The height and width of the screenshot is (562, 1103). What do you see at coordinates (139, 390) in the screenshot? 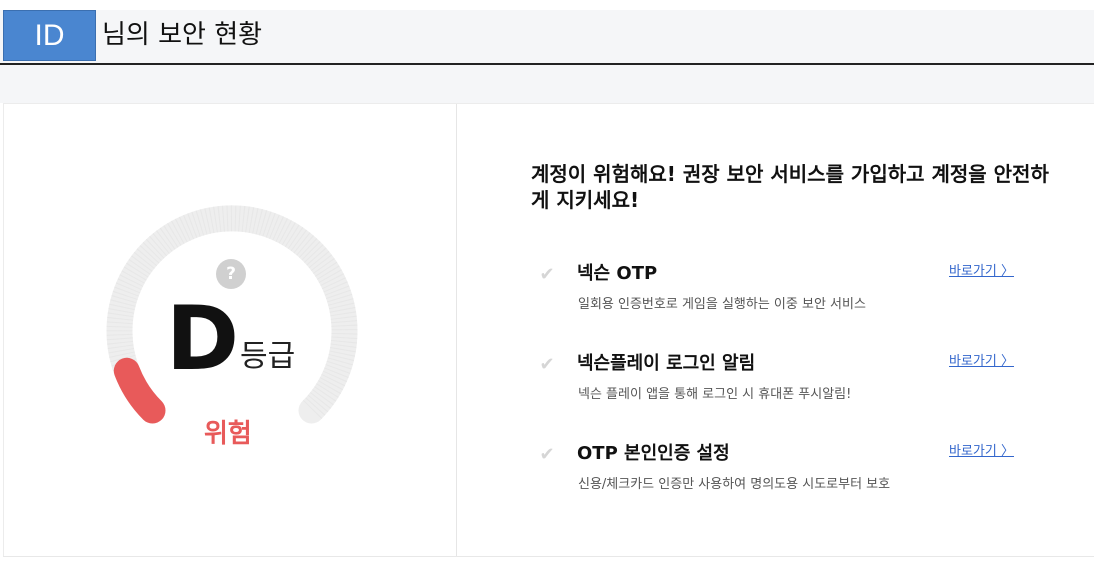
I see `gauge-fill` at bounding box center [139, 390].